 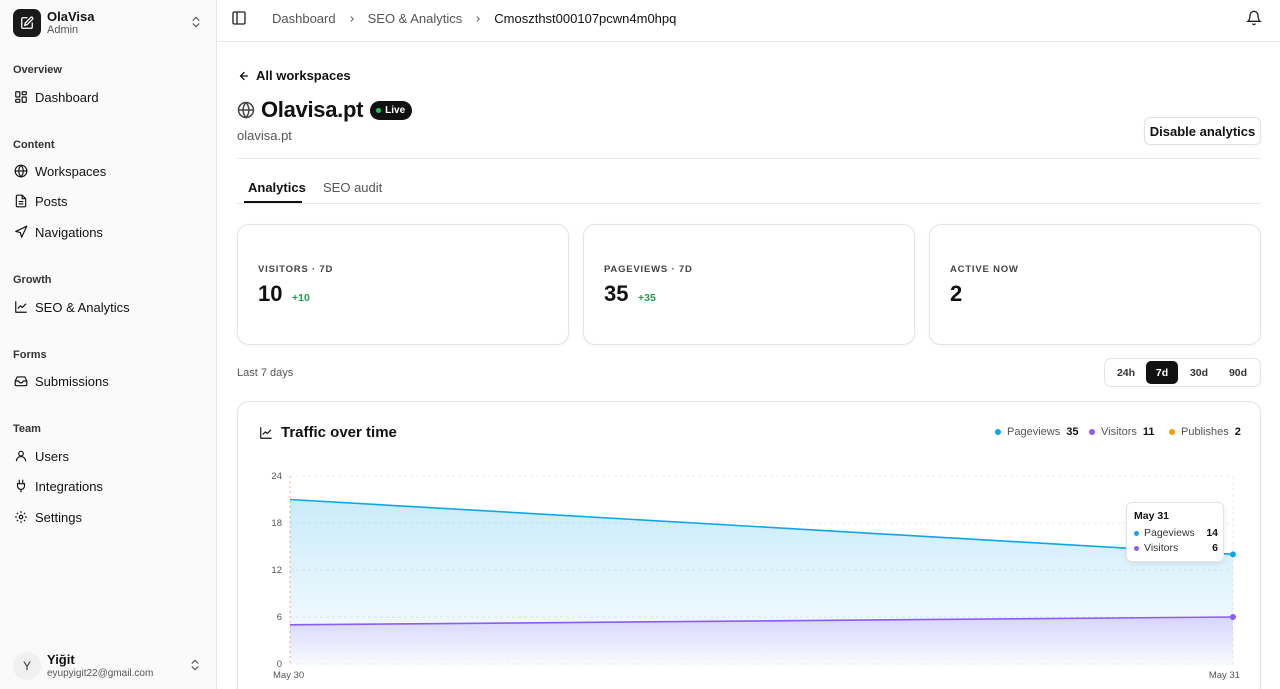 What do you see at coordinates (749, 284) in the screenshot?
I see `stat-card-pageviews: PAGEVIEWS · 7D 35 +35` at bounding box center [749, 284].